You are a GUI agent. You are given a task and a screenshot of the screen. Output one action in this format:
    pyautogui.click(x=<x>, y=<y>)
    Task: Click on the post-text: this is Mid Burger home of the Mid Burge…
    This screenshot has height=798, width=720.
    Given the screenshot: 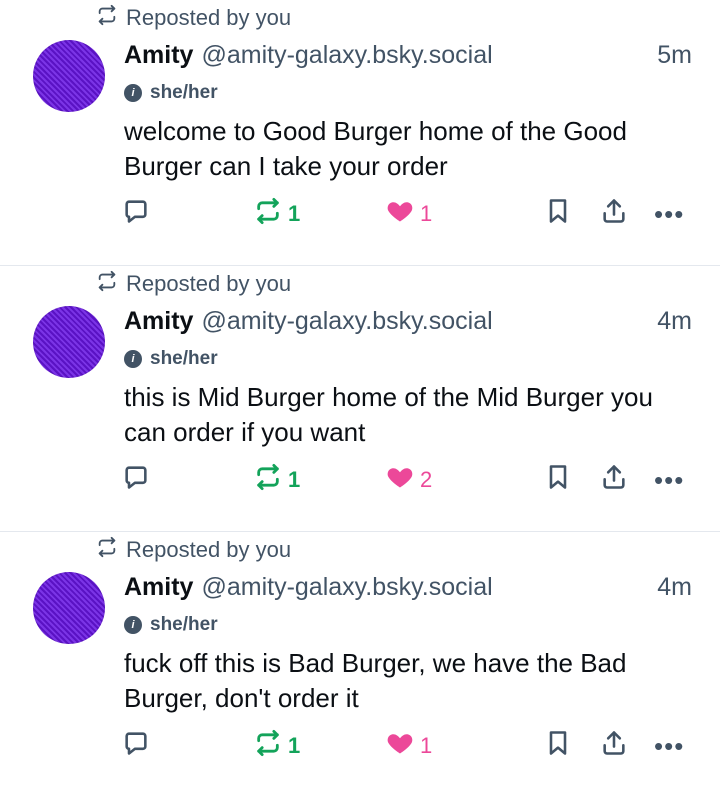 What is the action you would take?
    pyautogui.click(x=388, y=414)
    